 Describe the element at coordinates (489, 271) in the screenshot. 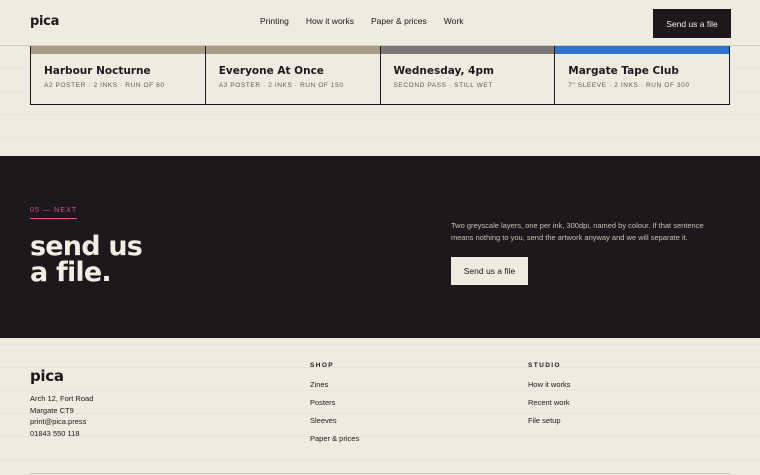

I see `send-file-cta-button: Send us a file` at that location.